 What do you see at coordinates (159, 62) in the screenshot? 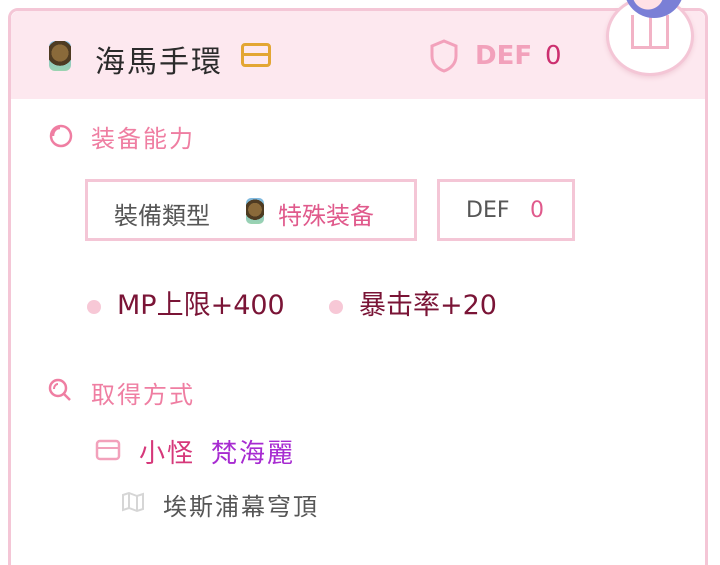
I see `item-name: 海馬手環` at bounding box center [159, 62].